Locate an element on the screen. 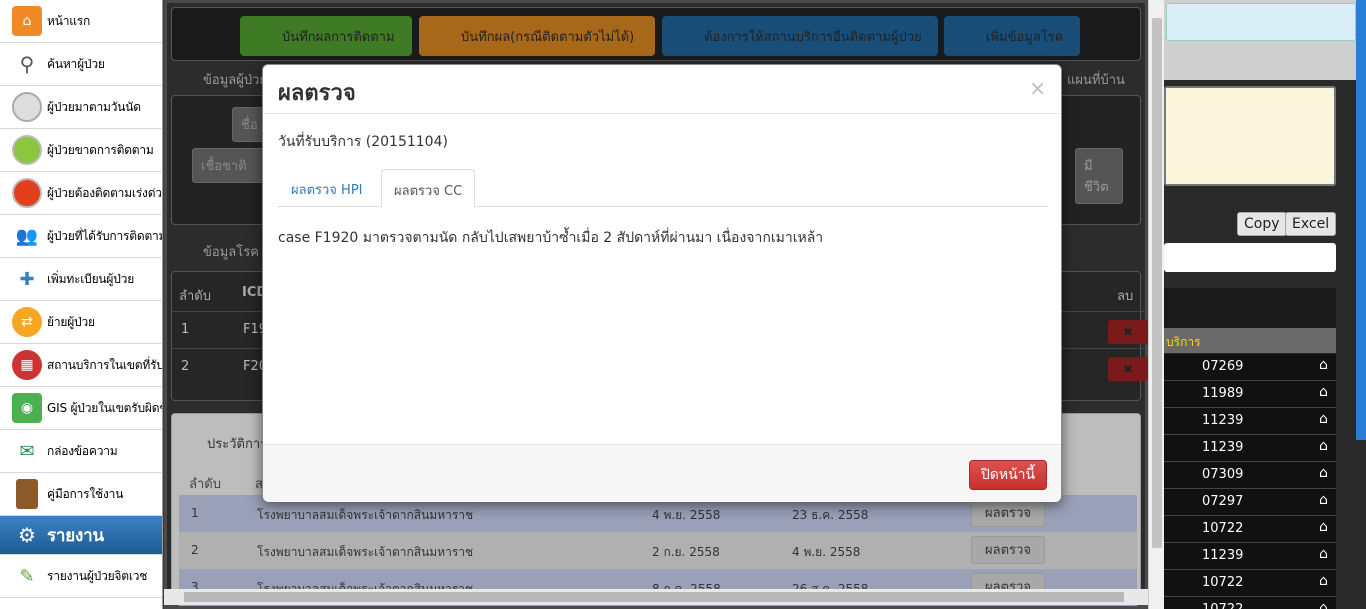 This screenshot has width=1366, height=609. service-date: วันที่รับบริการ (20151104) is located at coordinates (363, 142).